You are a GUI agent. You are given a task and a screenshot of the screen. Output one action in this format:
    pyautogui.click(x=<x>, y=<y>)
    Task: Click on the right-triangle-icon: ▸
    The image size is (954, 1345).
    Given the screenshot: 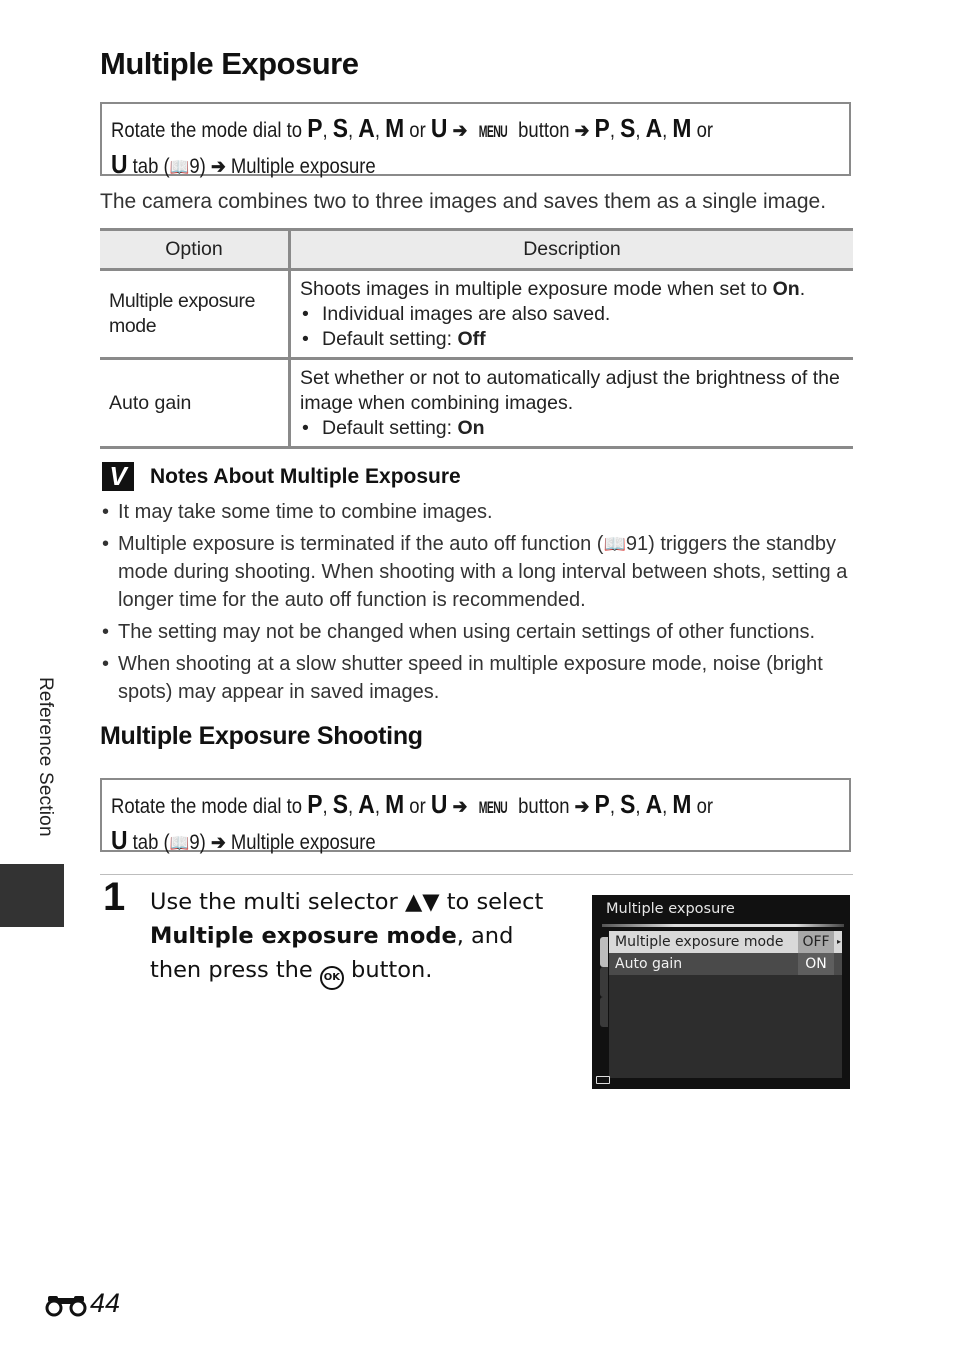 What is the action you would take?
    pyautogui.click(x=838, y=941)
    